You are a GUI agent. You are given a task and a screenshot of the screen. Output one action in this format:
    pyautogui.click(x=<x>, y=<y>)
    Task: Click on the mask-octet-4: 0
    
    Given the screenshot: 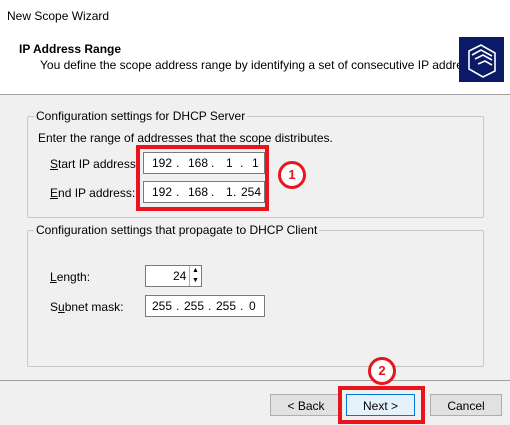 What is the action you would take?
    pyautogui.click(x=252, y=306)
    